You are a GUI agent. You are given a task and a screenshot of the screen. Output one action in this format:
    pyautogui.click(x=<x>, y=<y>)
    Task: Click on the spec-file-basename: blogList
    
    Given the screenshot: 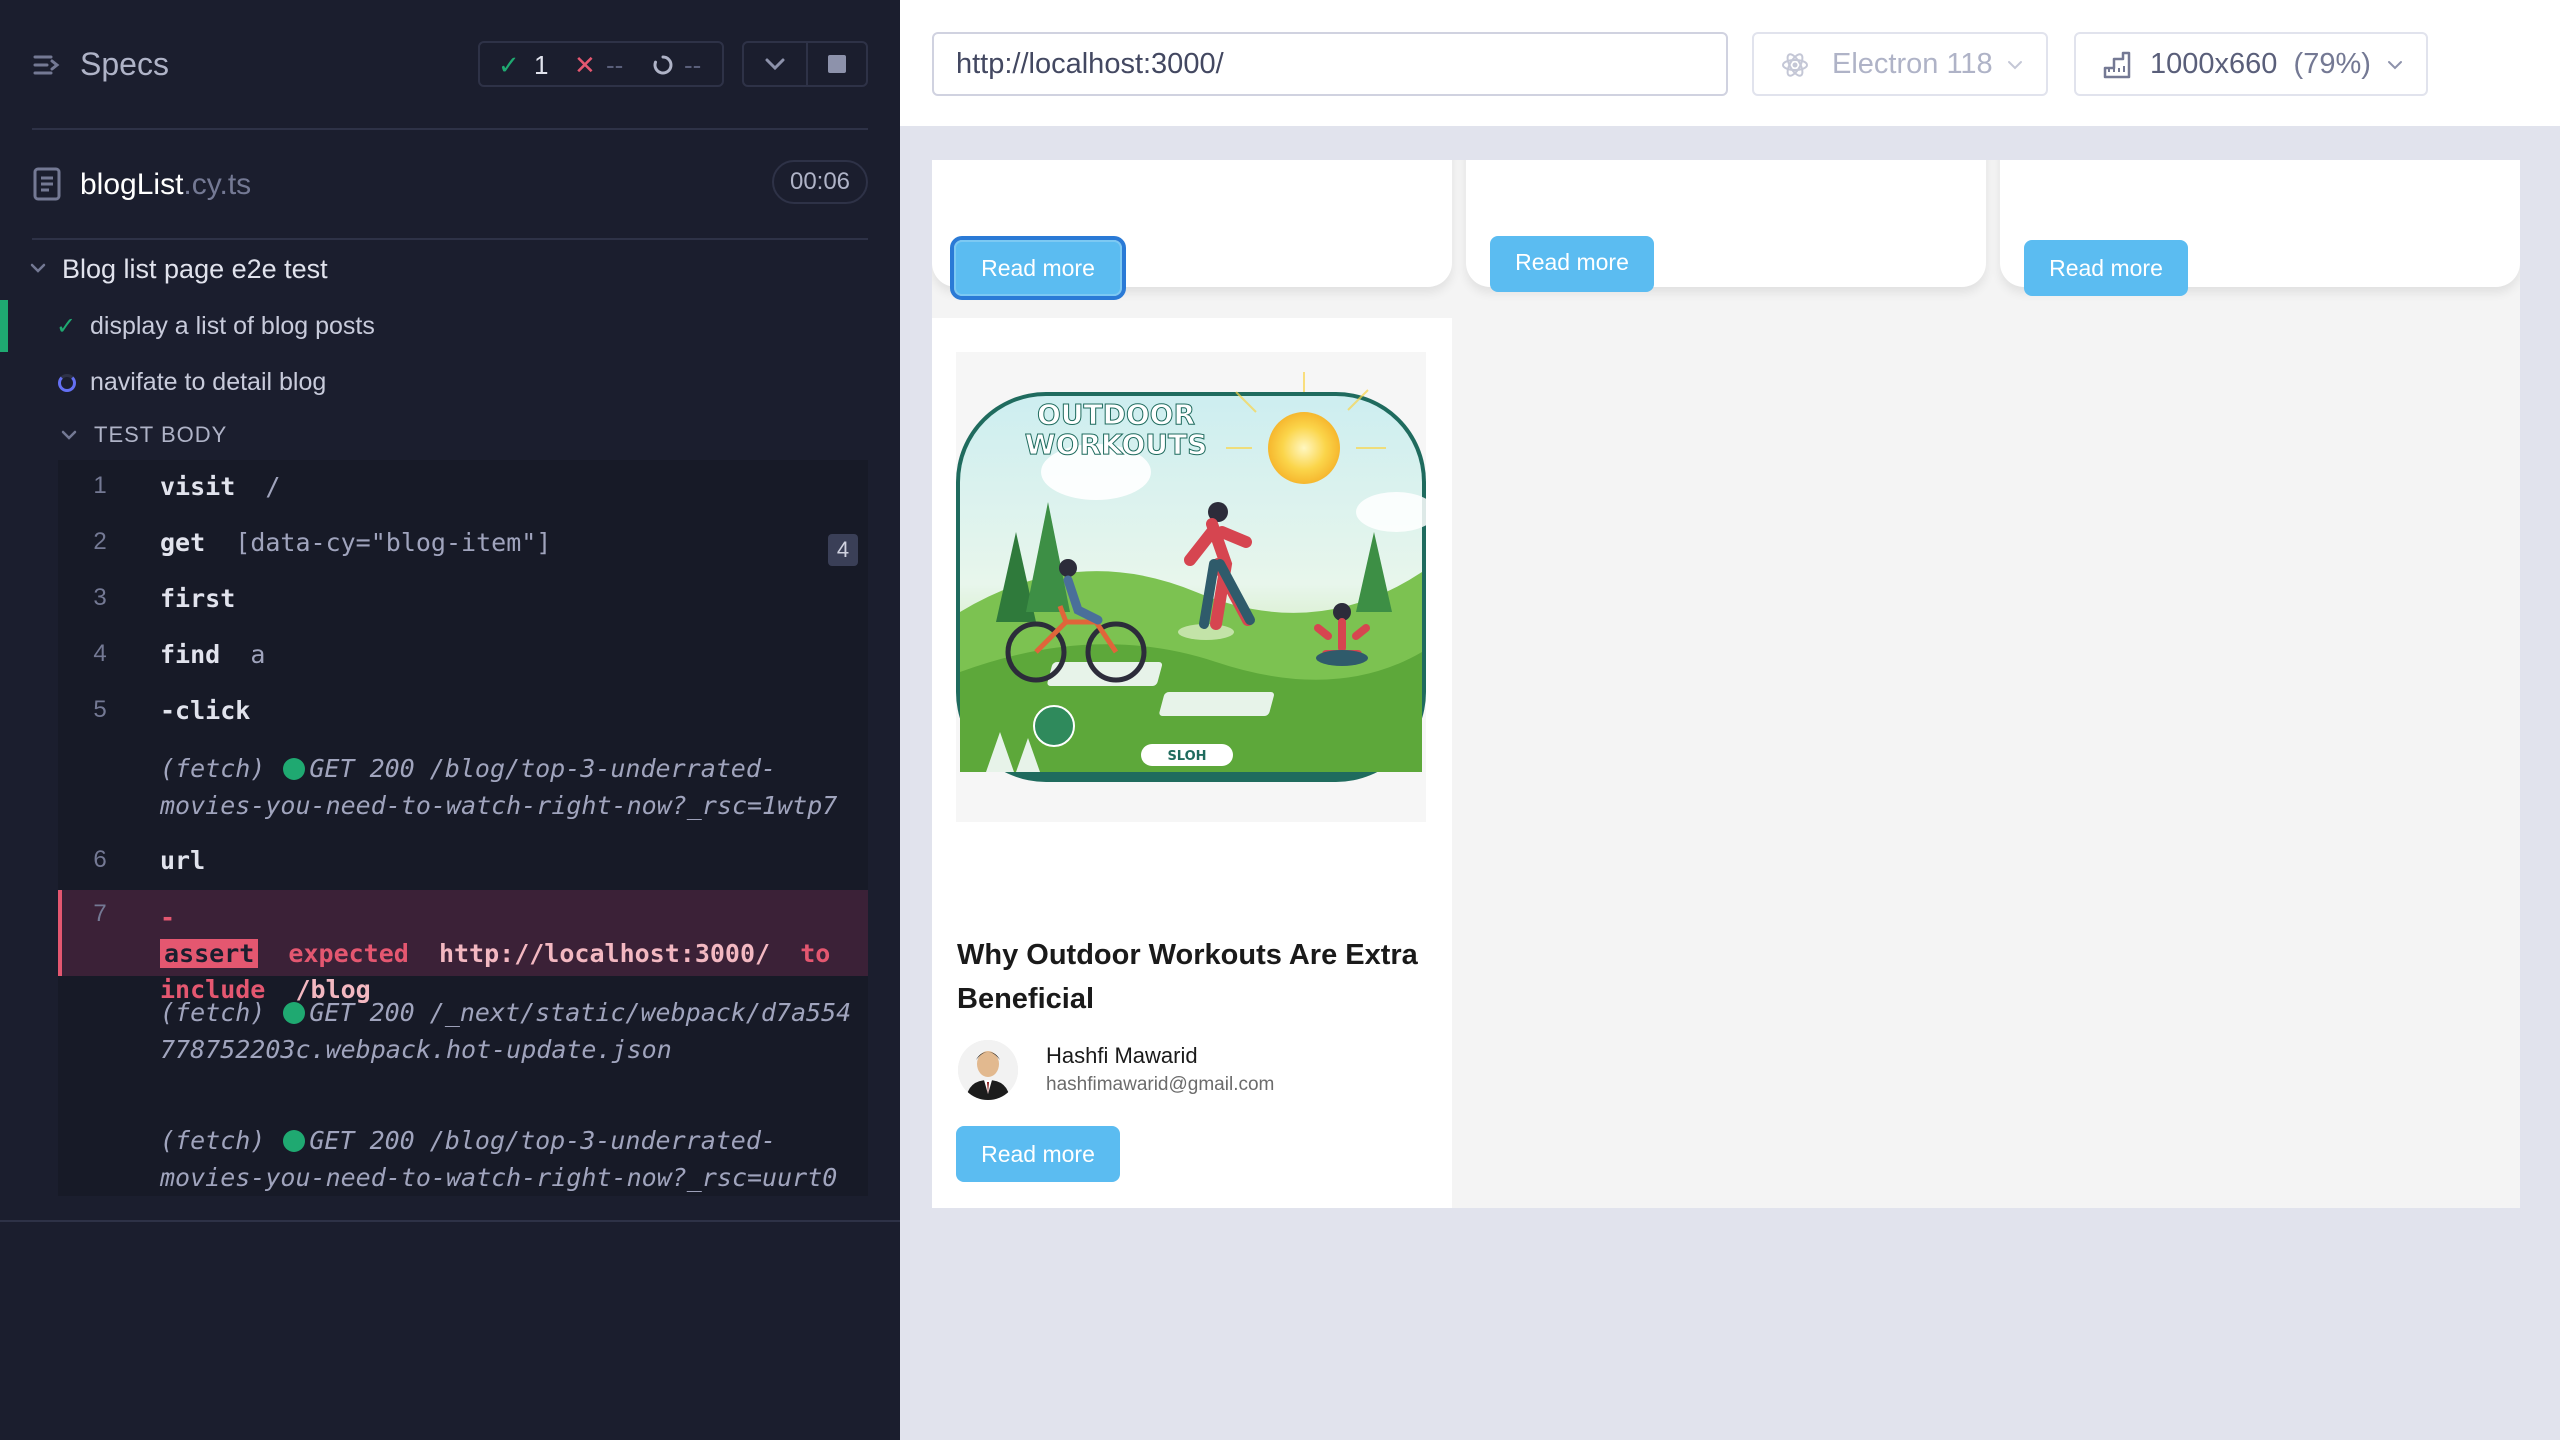 What is the action you would take?
    pyautogui.click(x=132, y=184)
    